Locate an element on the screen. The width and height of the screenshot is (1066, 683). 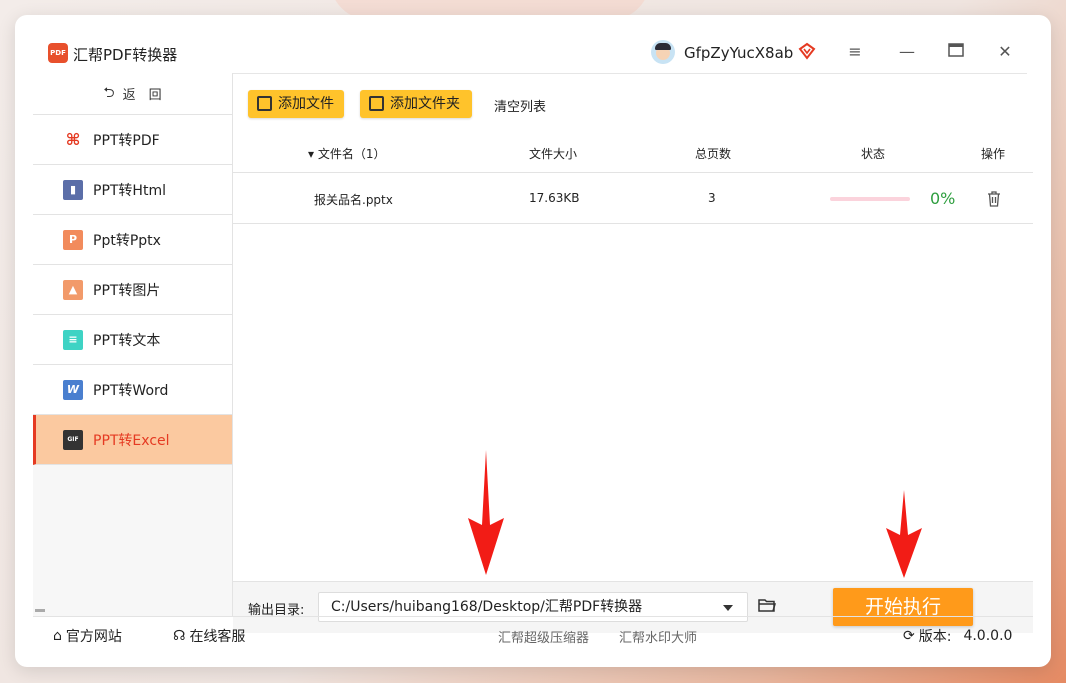
column-size: 文件大小 is located at coordinates (553, 154).